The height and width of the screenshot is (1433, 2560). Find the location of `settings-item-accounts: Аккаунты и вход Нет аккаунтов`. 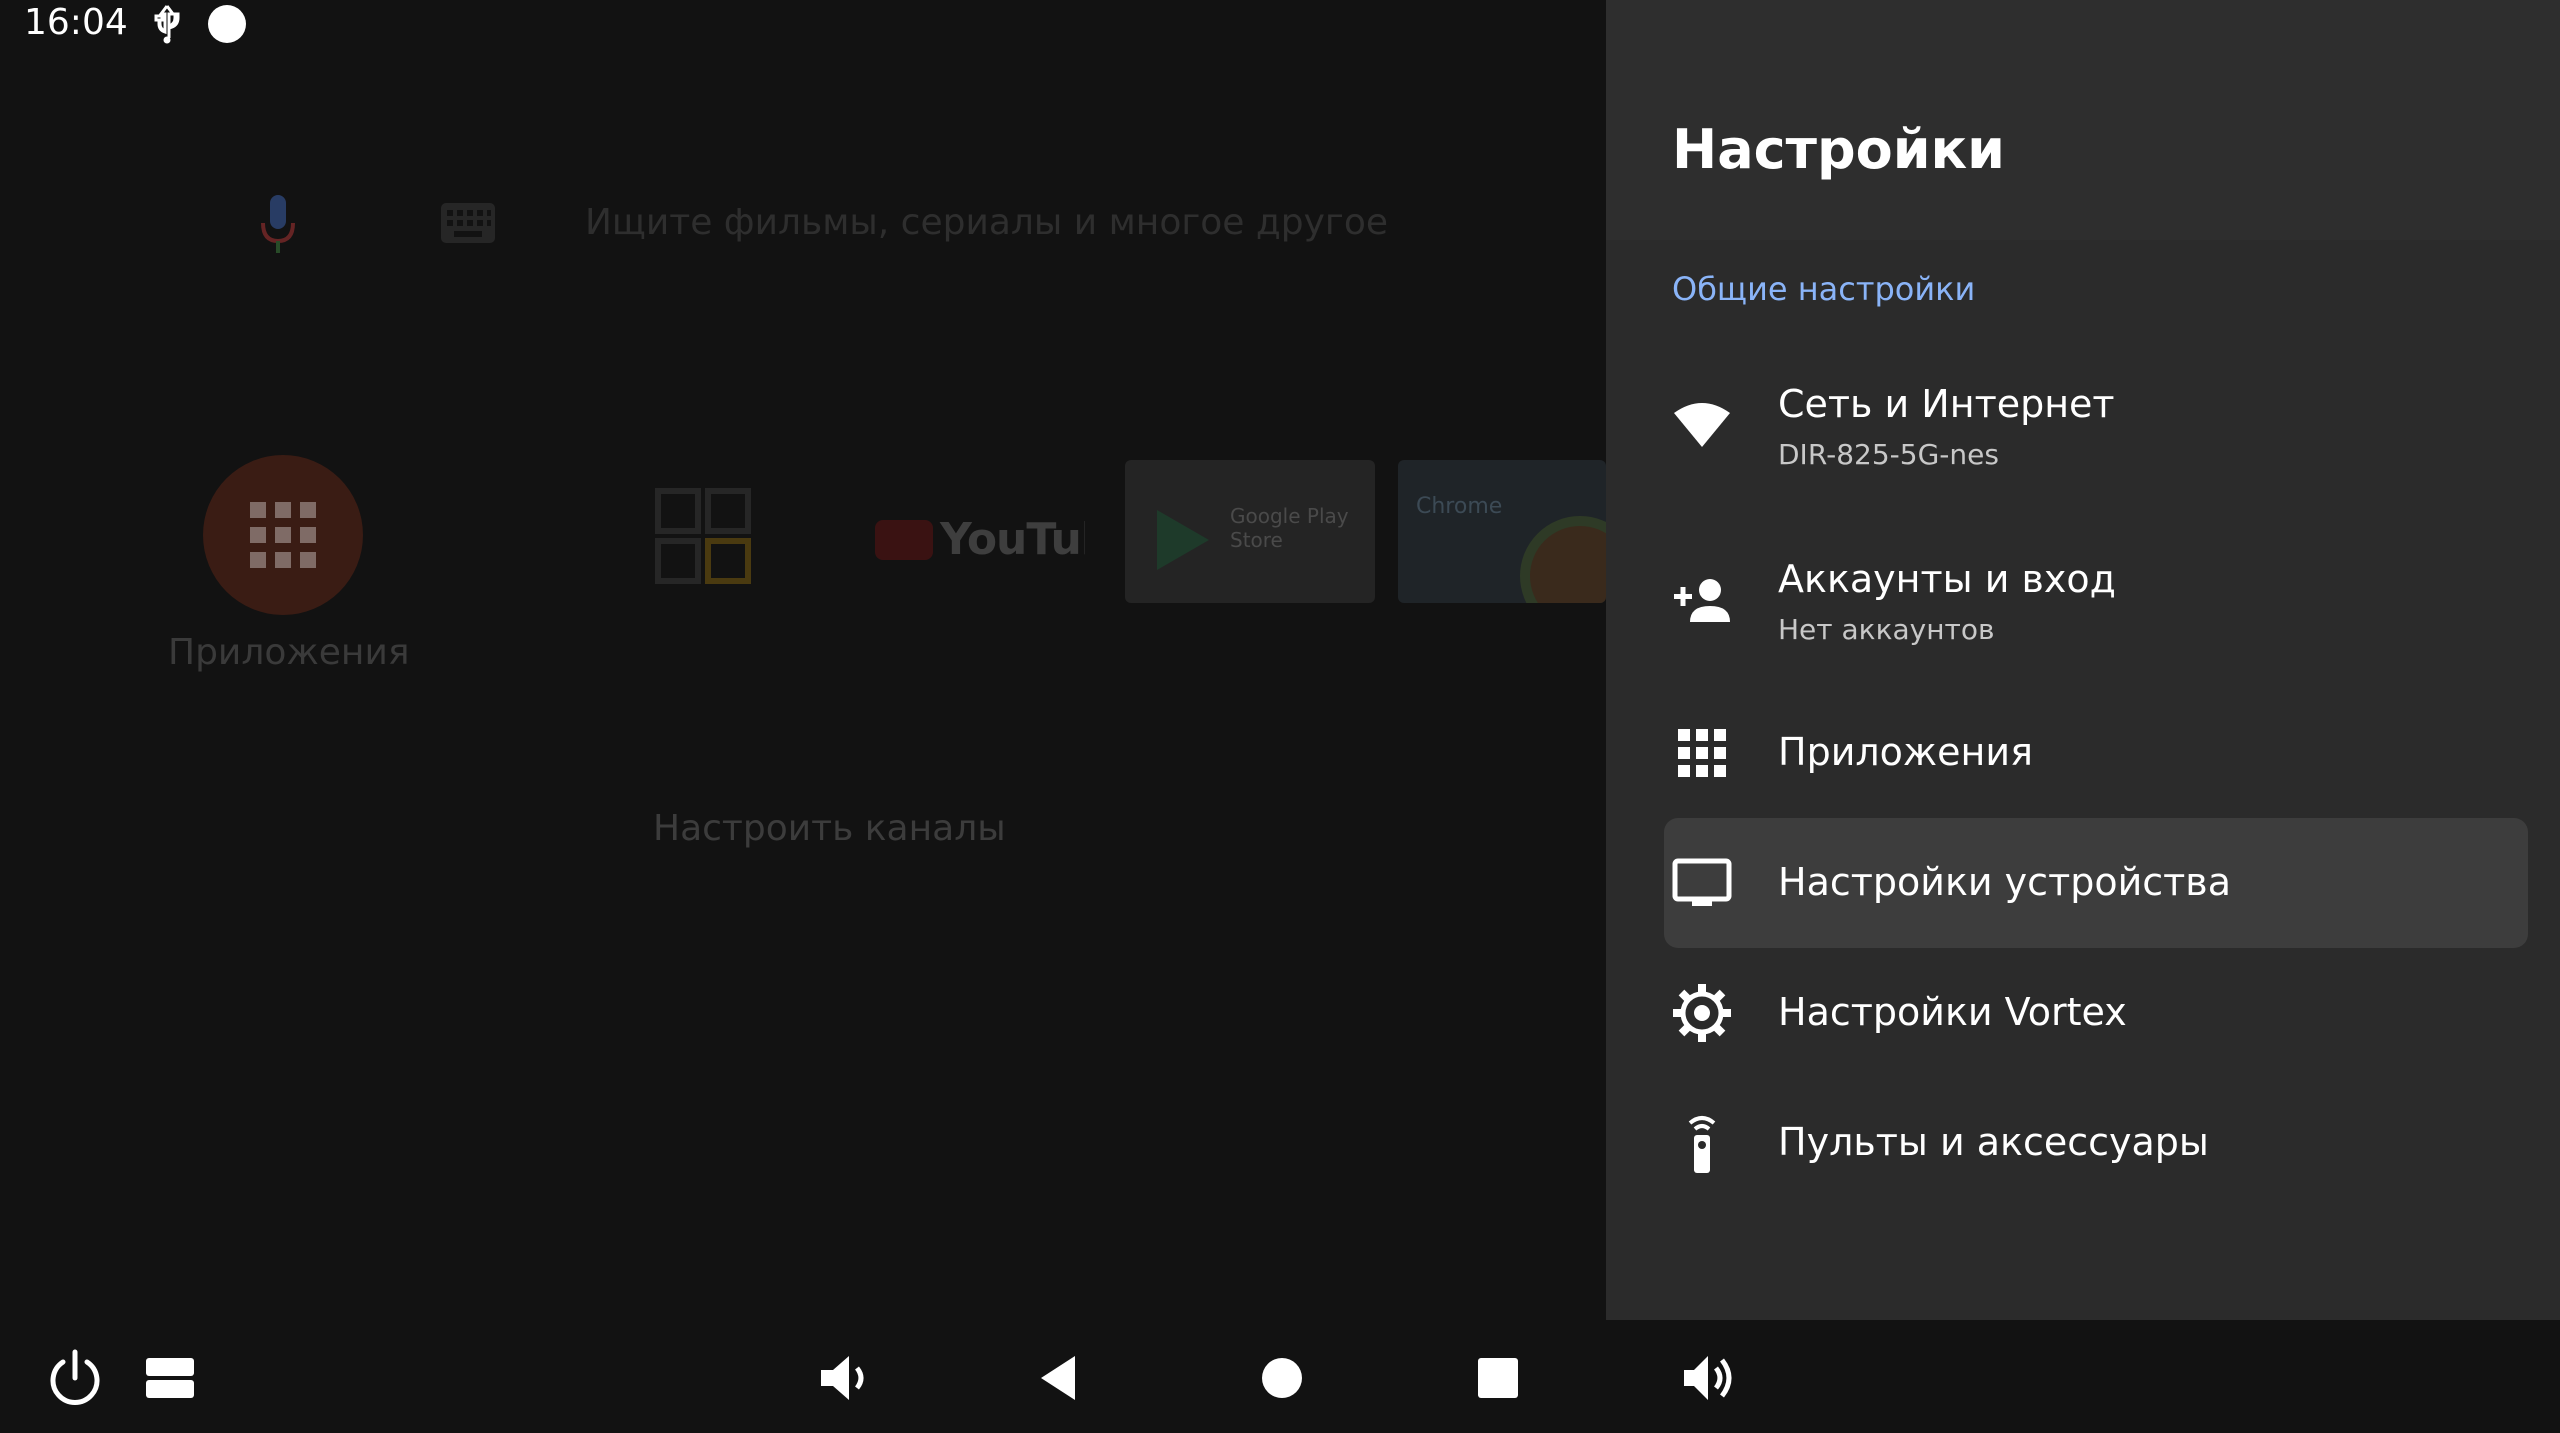

settings-item-accounts: Аккаунты и вход Нет аккаунтов is located at coordinates (2083, 600).